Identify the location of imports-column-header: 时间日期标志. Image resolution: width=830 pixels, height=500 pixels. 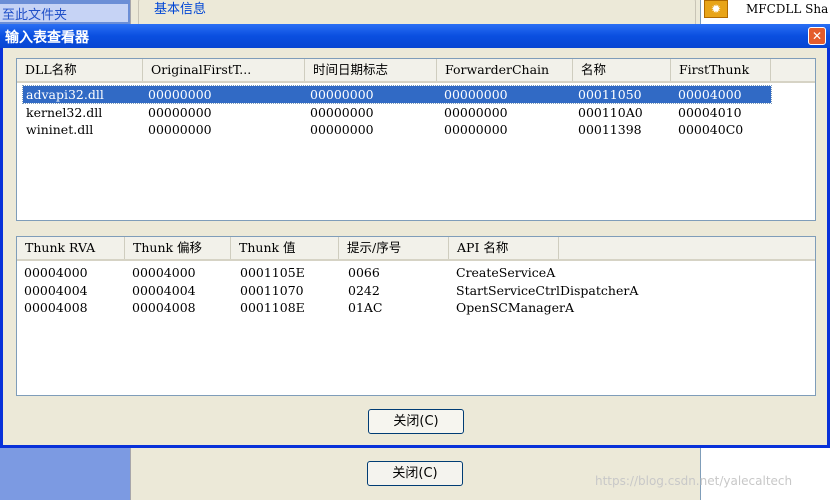
(371, 70).